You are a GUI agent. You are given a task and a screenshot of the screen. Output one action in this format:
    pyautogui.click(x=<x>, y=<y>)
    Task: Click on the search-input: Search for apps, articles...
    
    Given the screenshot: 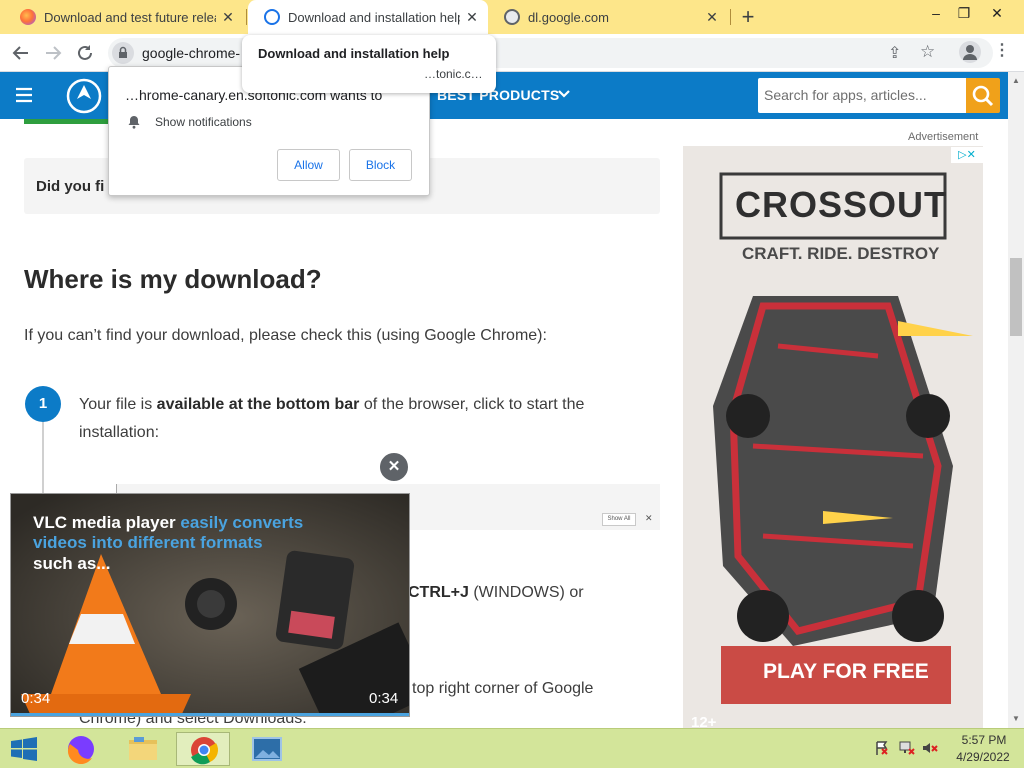 What is the action you would take?
    pyautogui.click(x=862, y=95)
    